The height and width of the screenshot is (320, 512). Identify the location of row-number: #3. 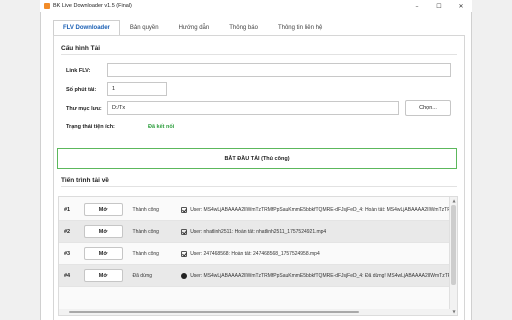
(67, 253).